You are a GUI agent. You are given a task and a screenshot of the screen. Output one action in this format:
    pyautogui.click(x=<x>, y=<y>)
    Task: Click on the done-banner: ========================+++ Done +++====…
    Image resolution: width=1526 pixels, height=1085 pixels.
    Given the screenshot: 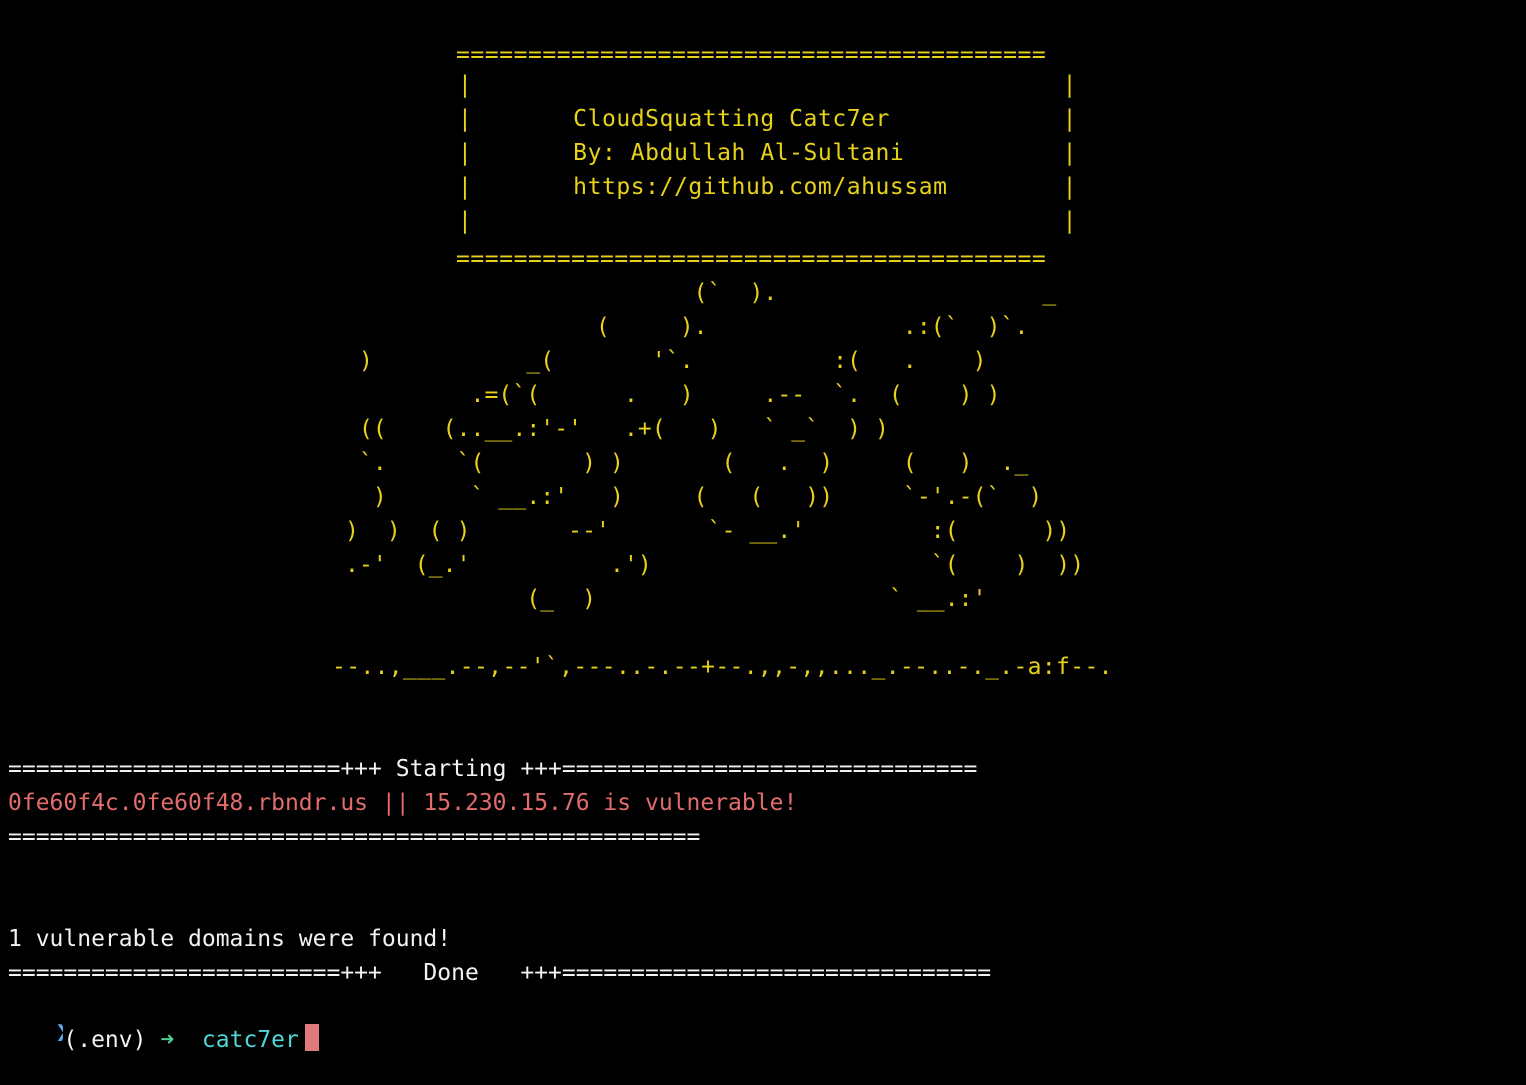 What is the action you would take?
    pyautogui.click(x=500, y=973)
    